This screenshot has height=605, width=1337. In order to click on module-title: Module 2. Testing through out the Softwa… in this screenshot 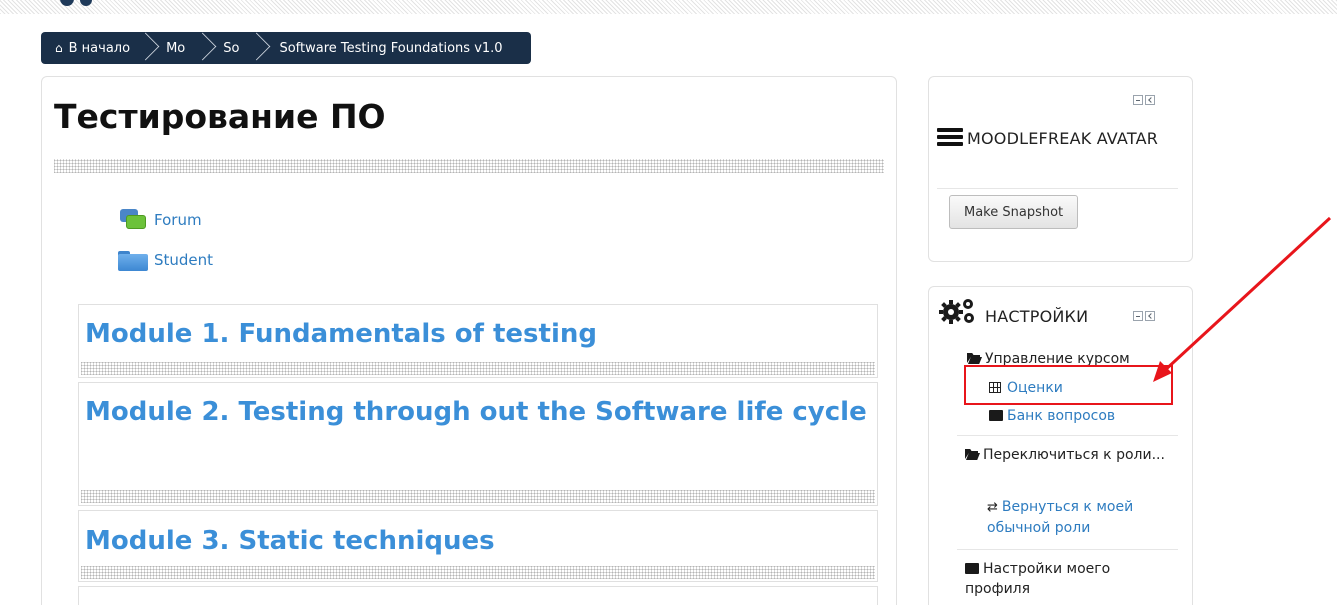, I will do `click(478, 408)`.